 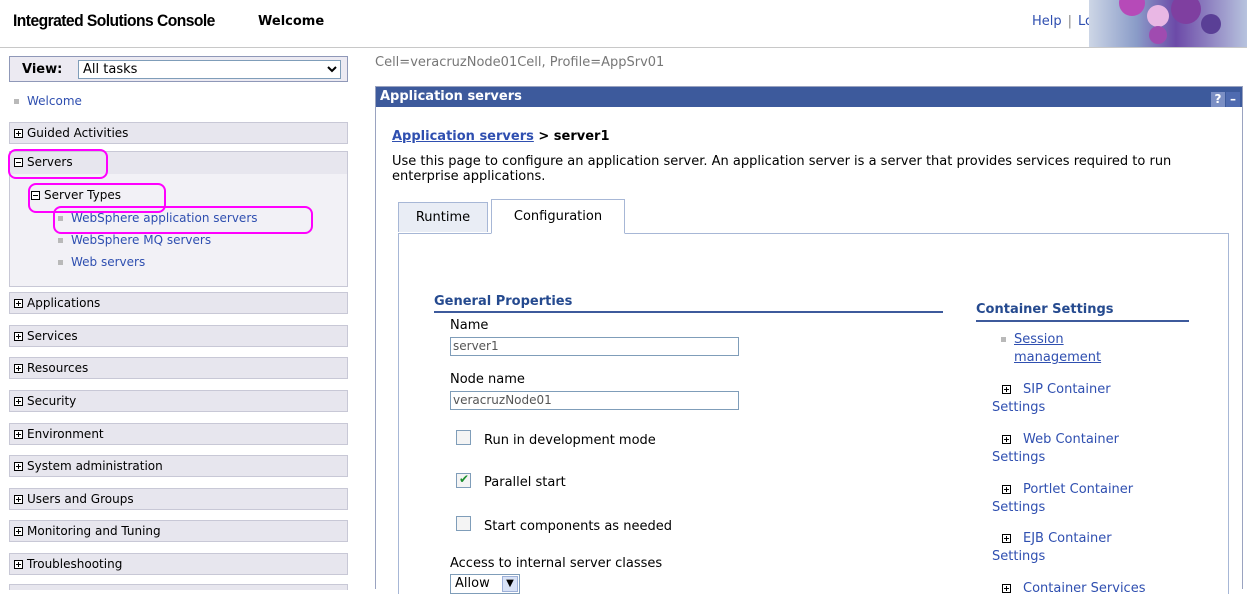 I want to click on parallel-start-label: Parallel start, so click(x=525, y=482).